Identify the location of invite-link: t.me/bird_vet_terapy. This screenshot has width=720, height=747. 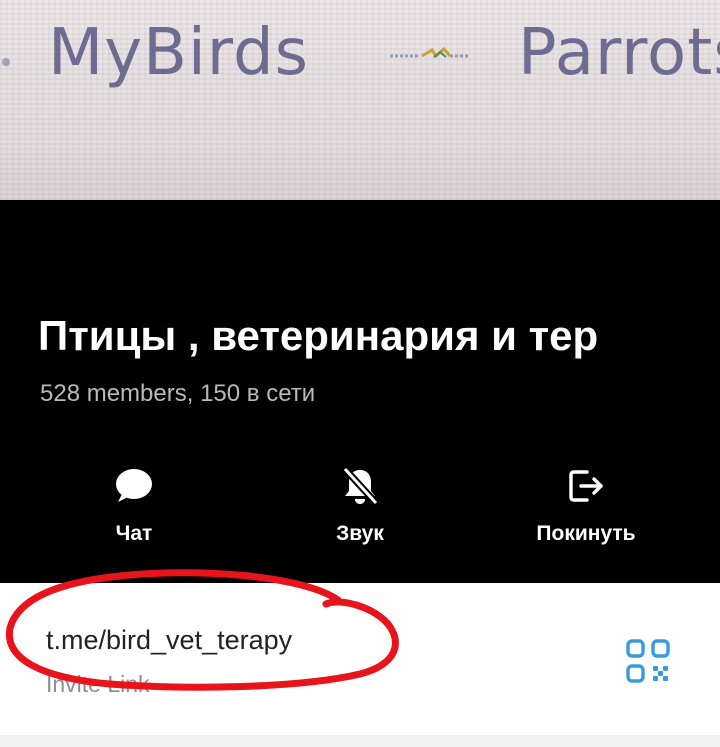
(169, 640).